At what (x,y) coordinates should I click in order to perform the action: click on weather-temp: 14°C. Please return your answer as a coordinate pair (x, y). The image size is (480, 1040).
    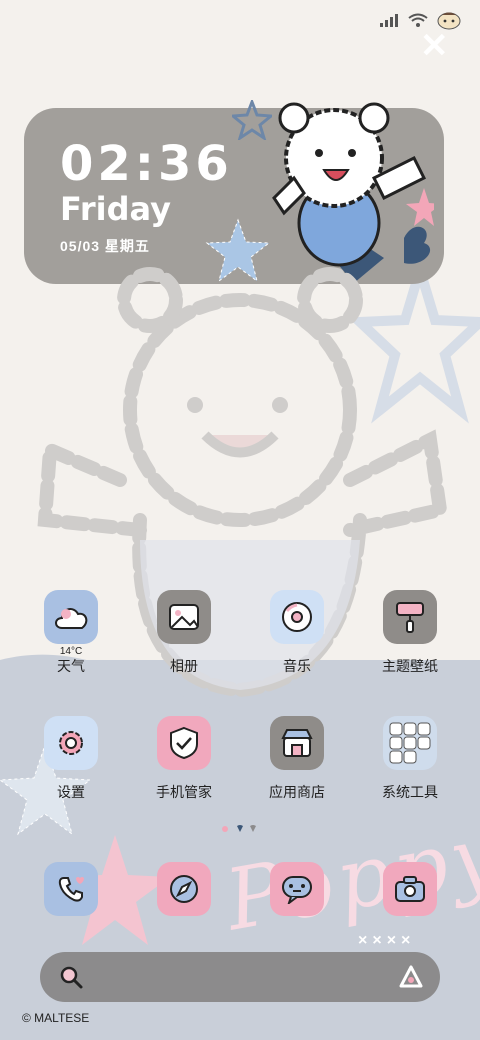
    Looking at the image, I should click on (71, 651).